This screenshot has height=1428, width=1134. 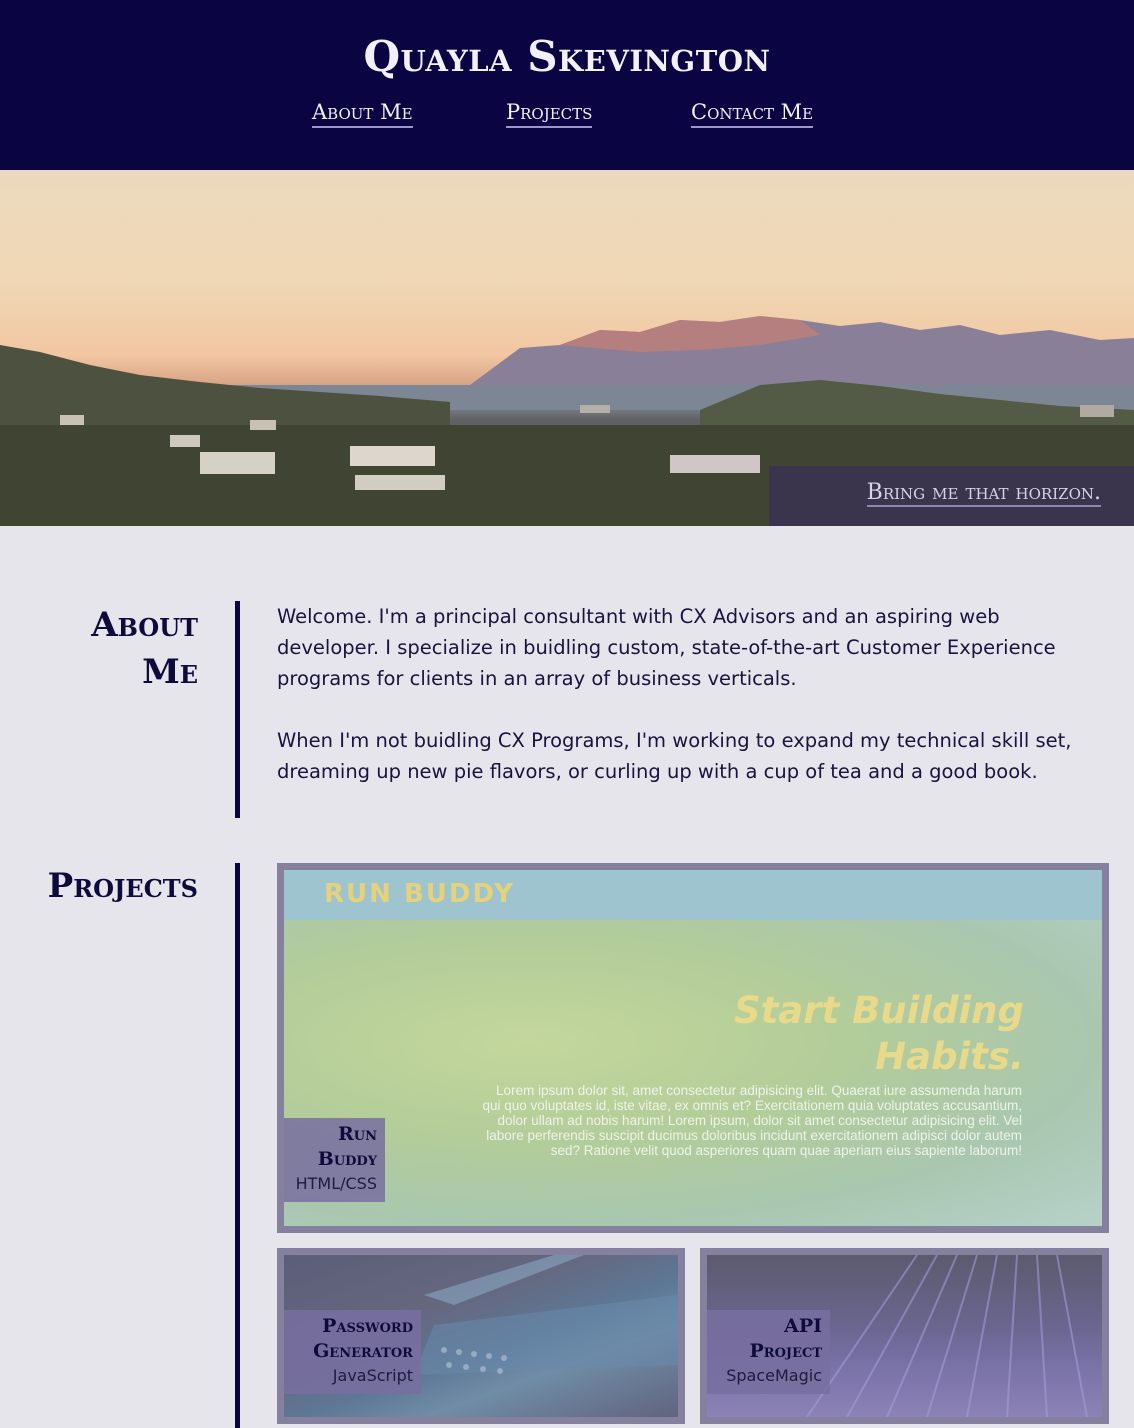 I want to click on nav-contact-me: Contact Me, so click(x=752, y=114).